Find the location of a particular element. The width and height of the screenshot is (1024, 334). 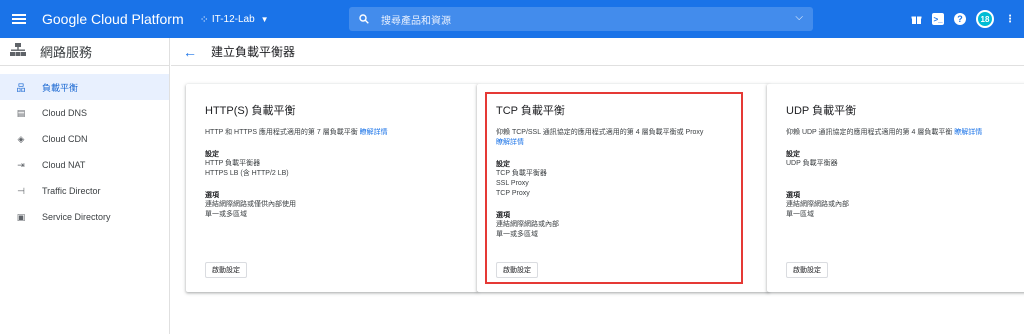

chevron-down-icon: ▼ is located at coordinates (264, 19).